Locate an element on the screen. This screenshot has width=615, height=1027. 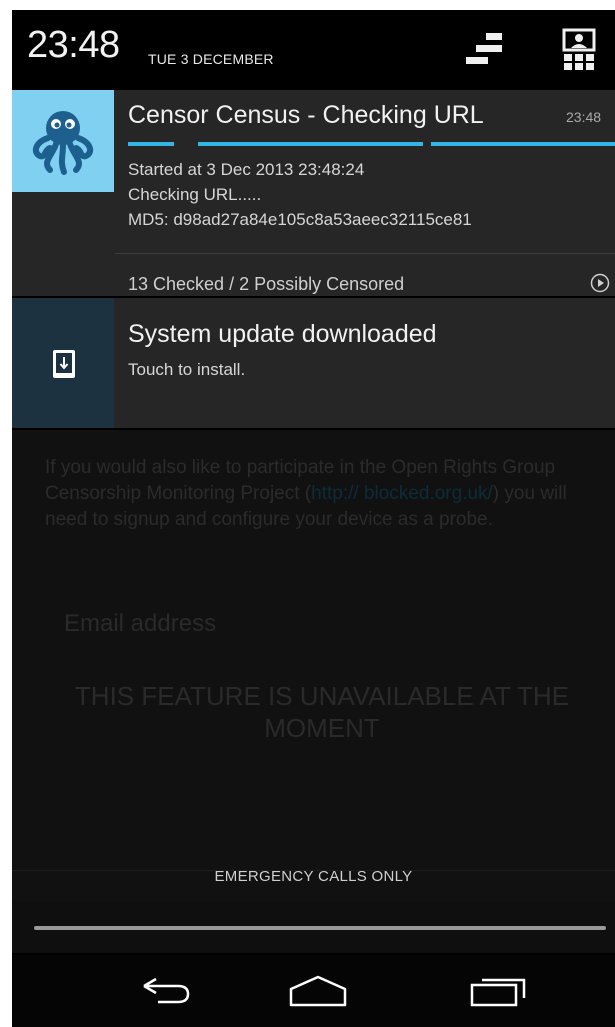
recents-icon is located at coordinates (498, 992).